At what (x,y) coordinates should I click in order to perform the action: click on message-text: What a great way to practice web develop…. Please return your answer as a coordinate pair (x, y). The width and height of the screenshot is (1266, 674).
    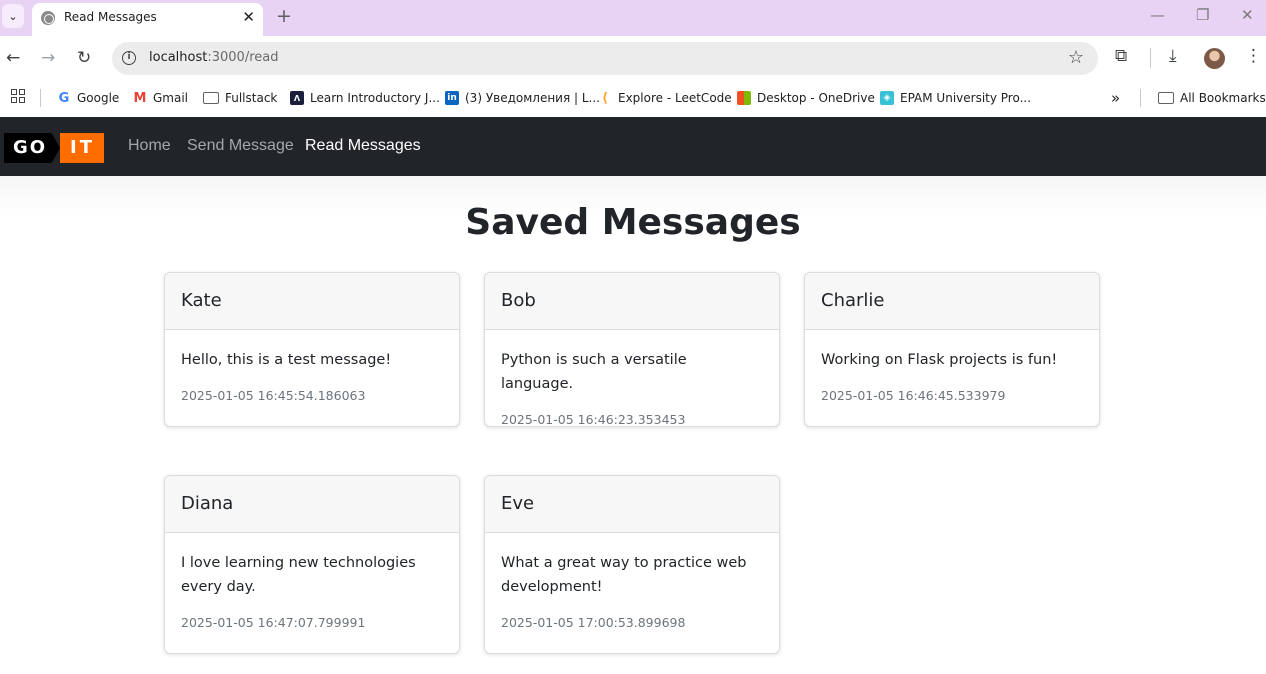
    Looking at the image, I should click on (624, 575).